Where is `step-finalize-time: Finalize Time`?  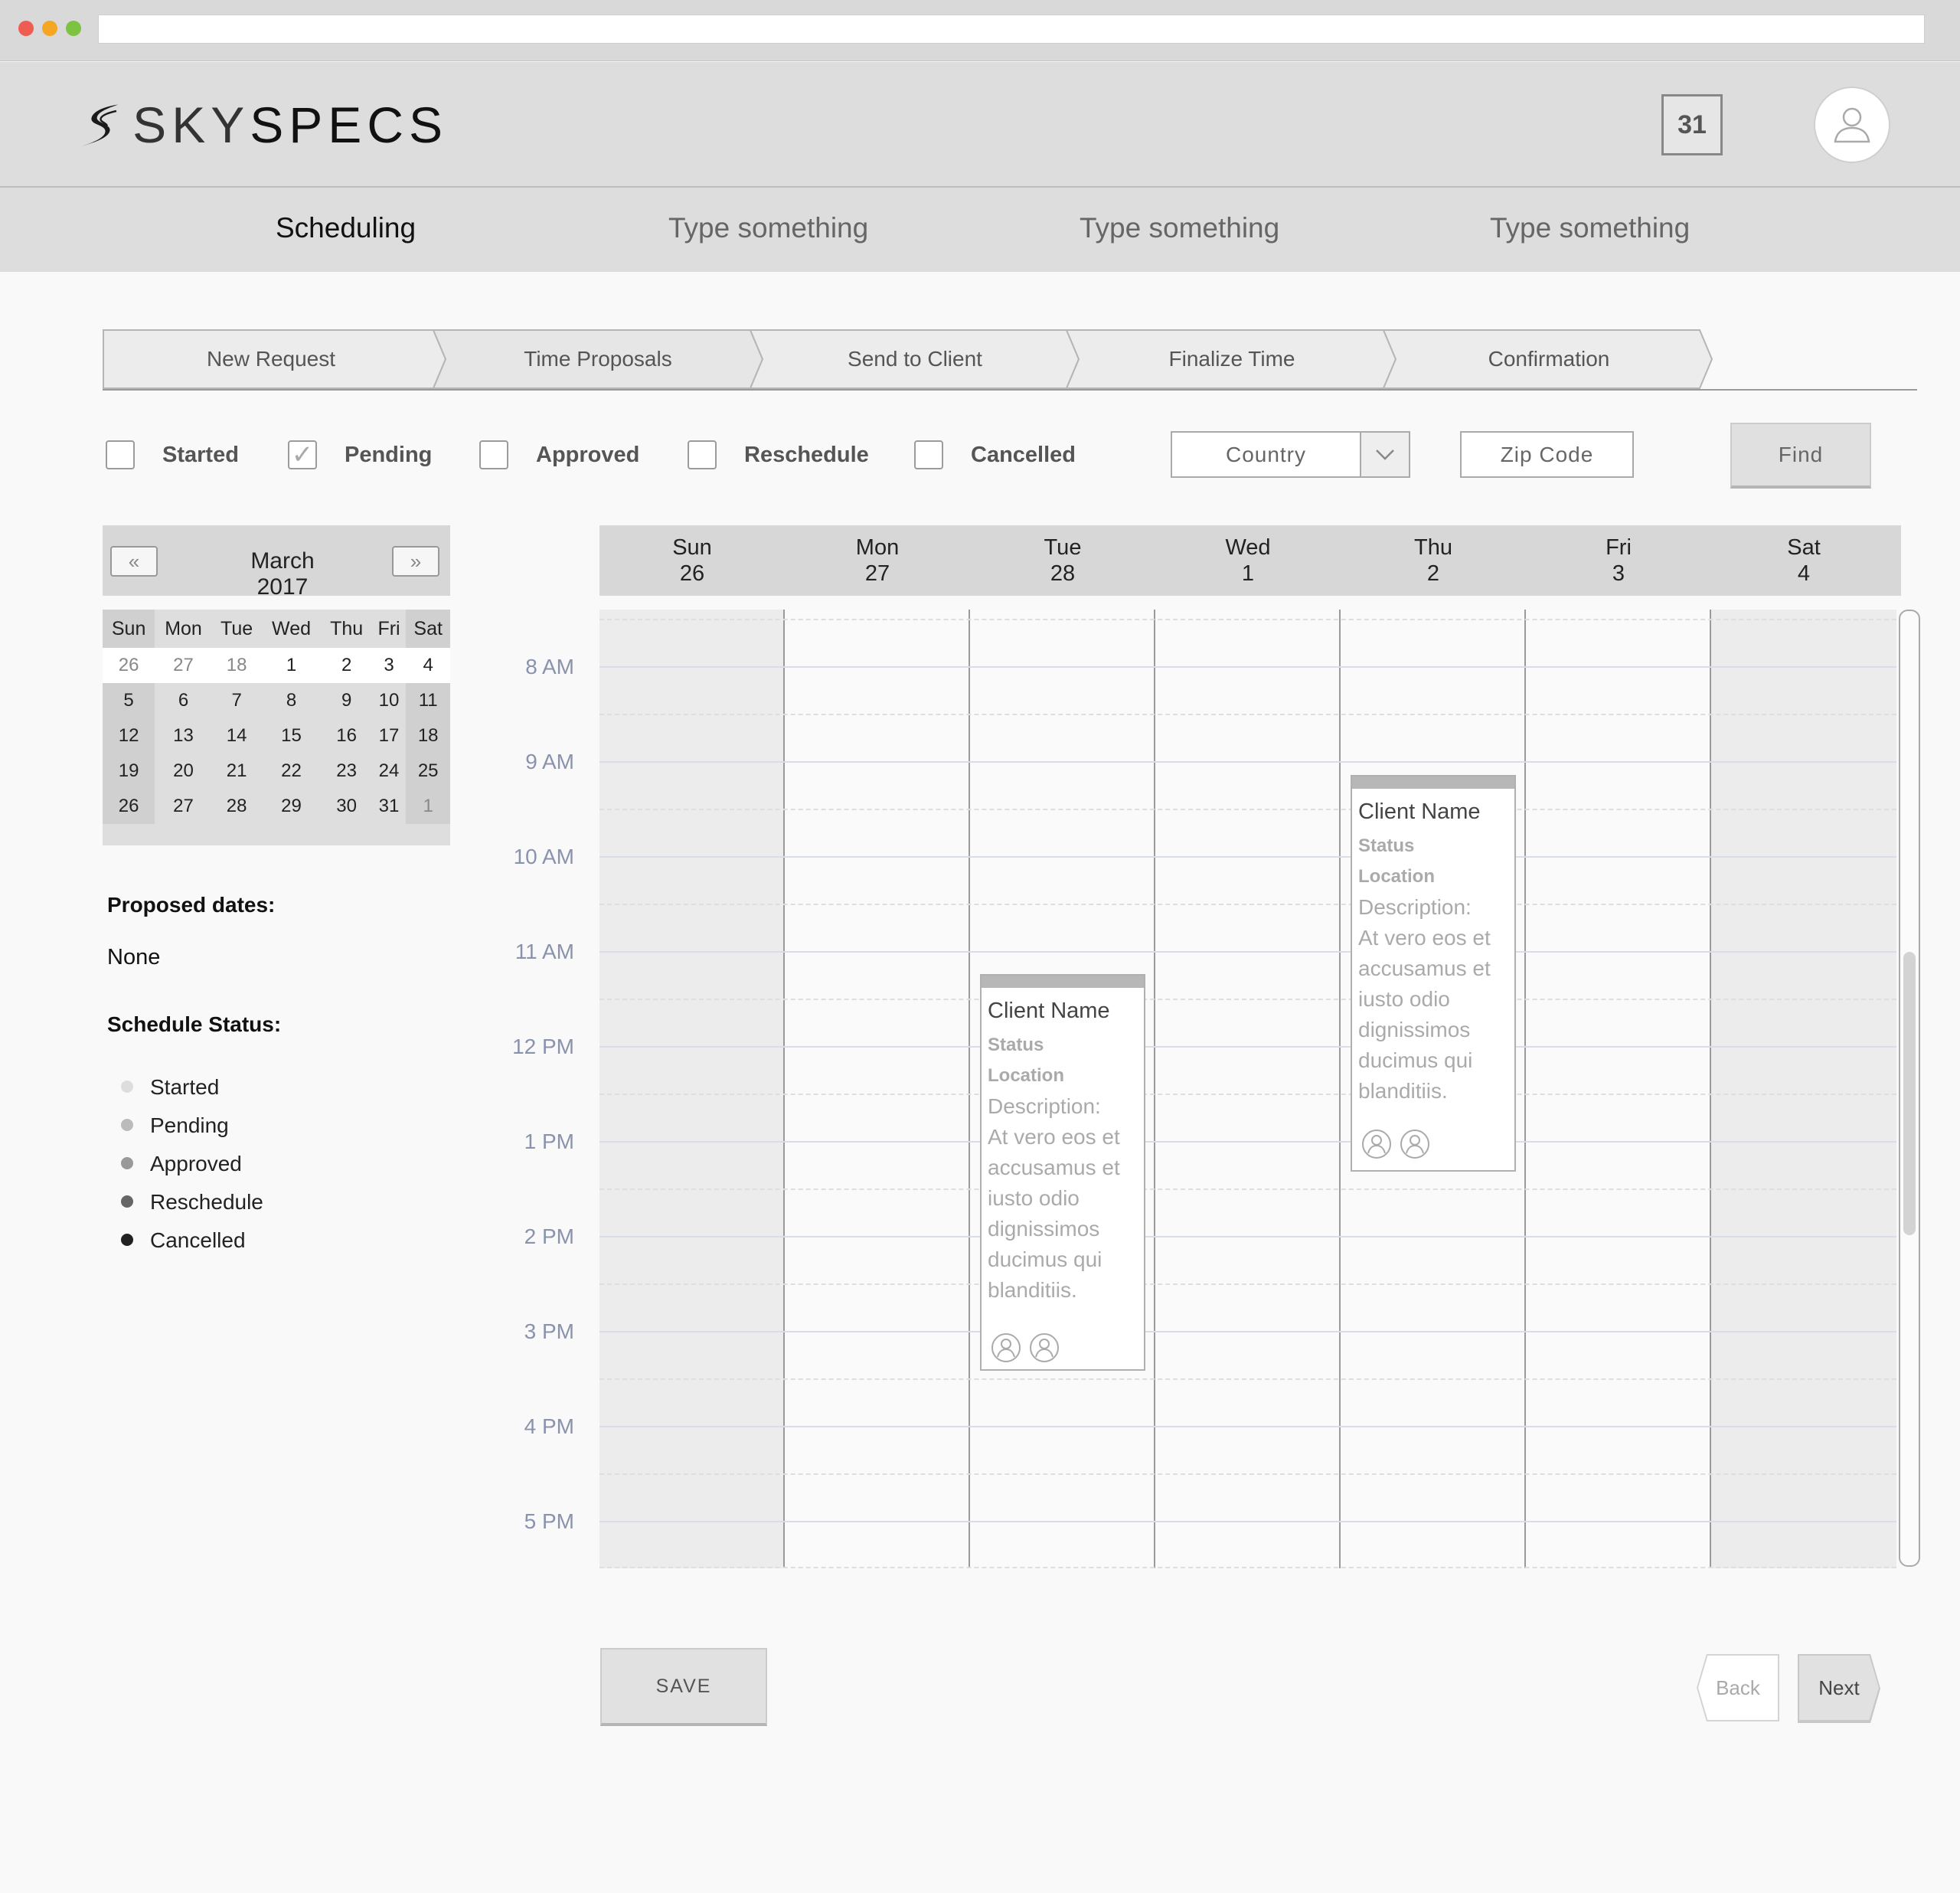
step-finalize-time: Finalize Time is located at coordinates (1231, 359).